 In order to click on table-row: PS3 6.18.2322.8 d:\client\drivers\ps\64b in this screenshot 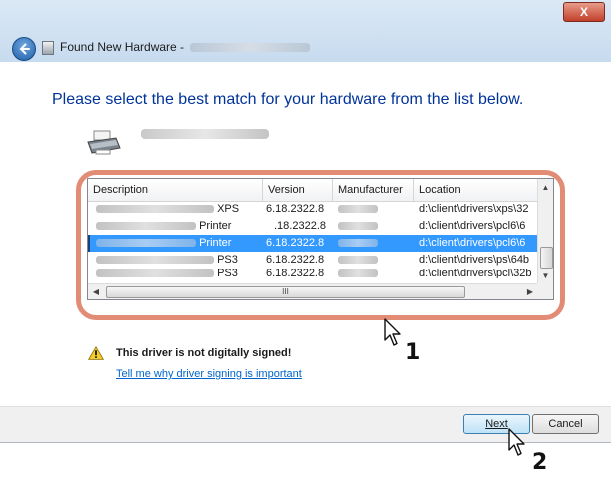, I will do `click(313, 260)`.